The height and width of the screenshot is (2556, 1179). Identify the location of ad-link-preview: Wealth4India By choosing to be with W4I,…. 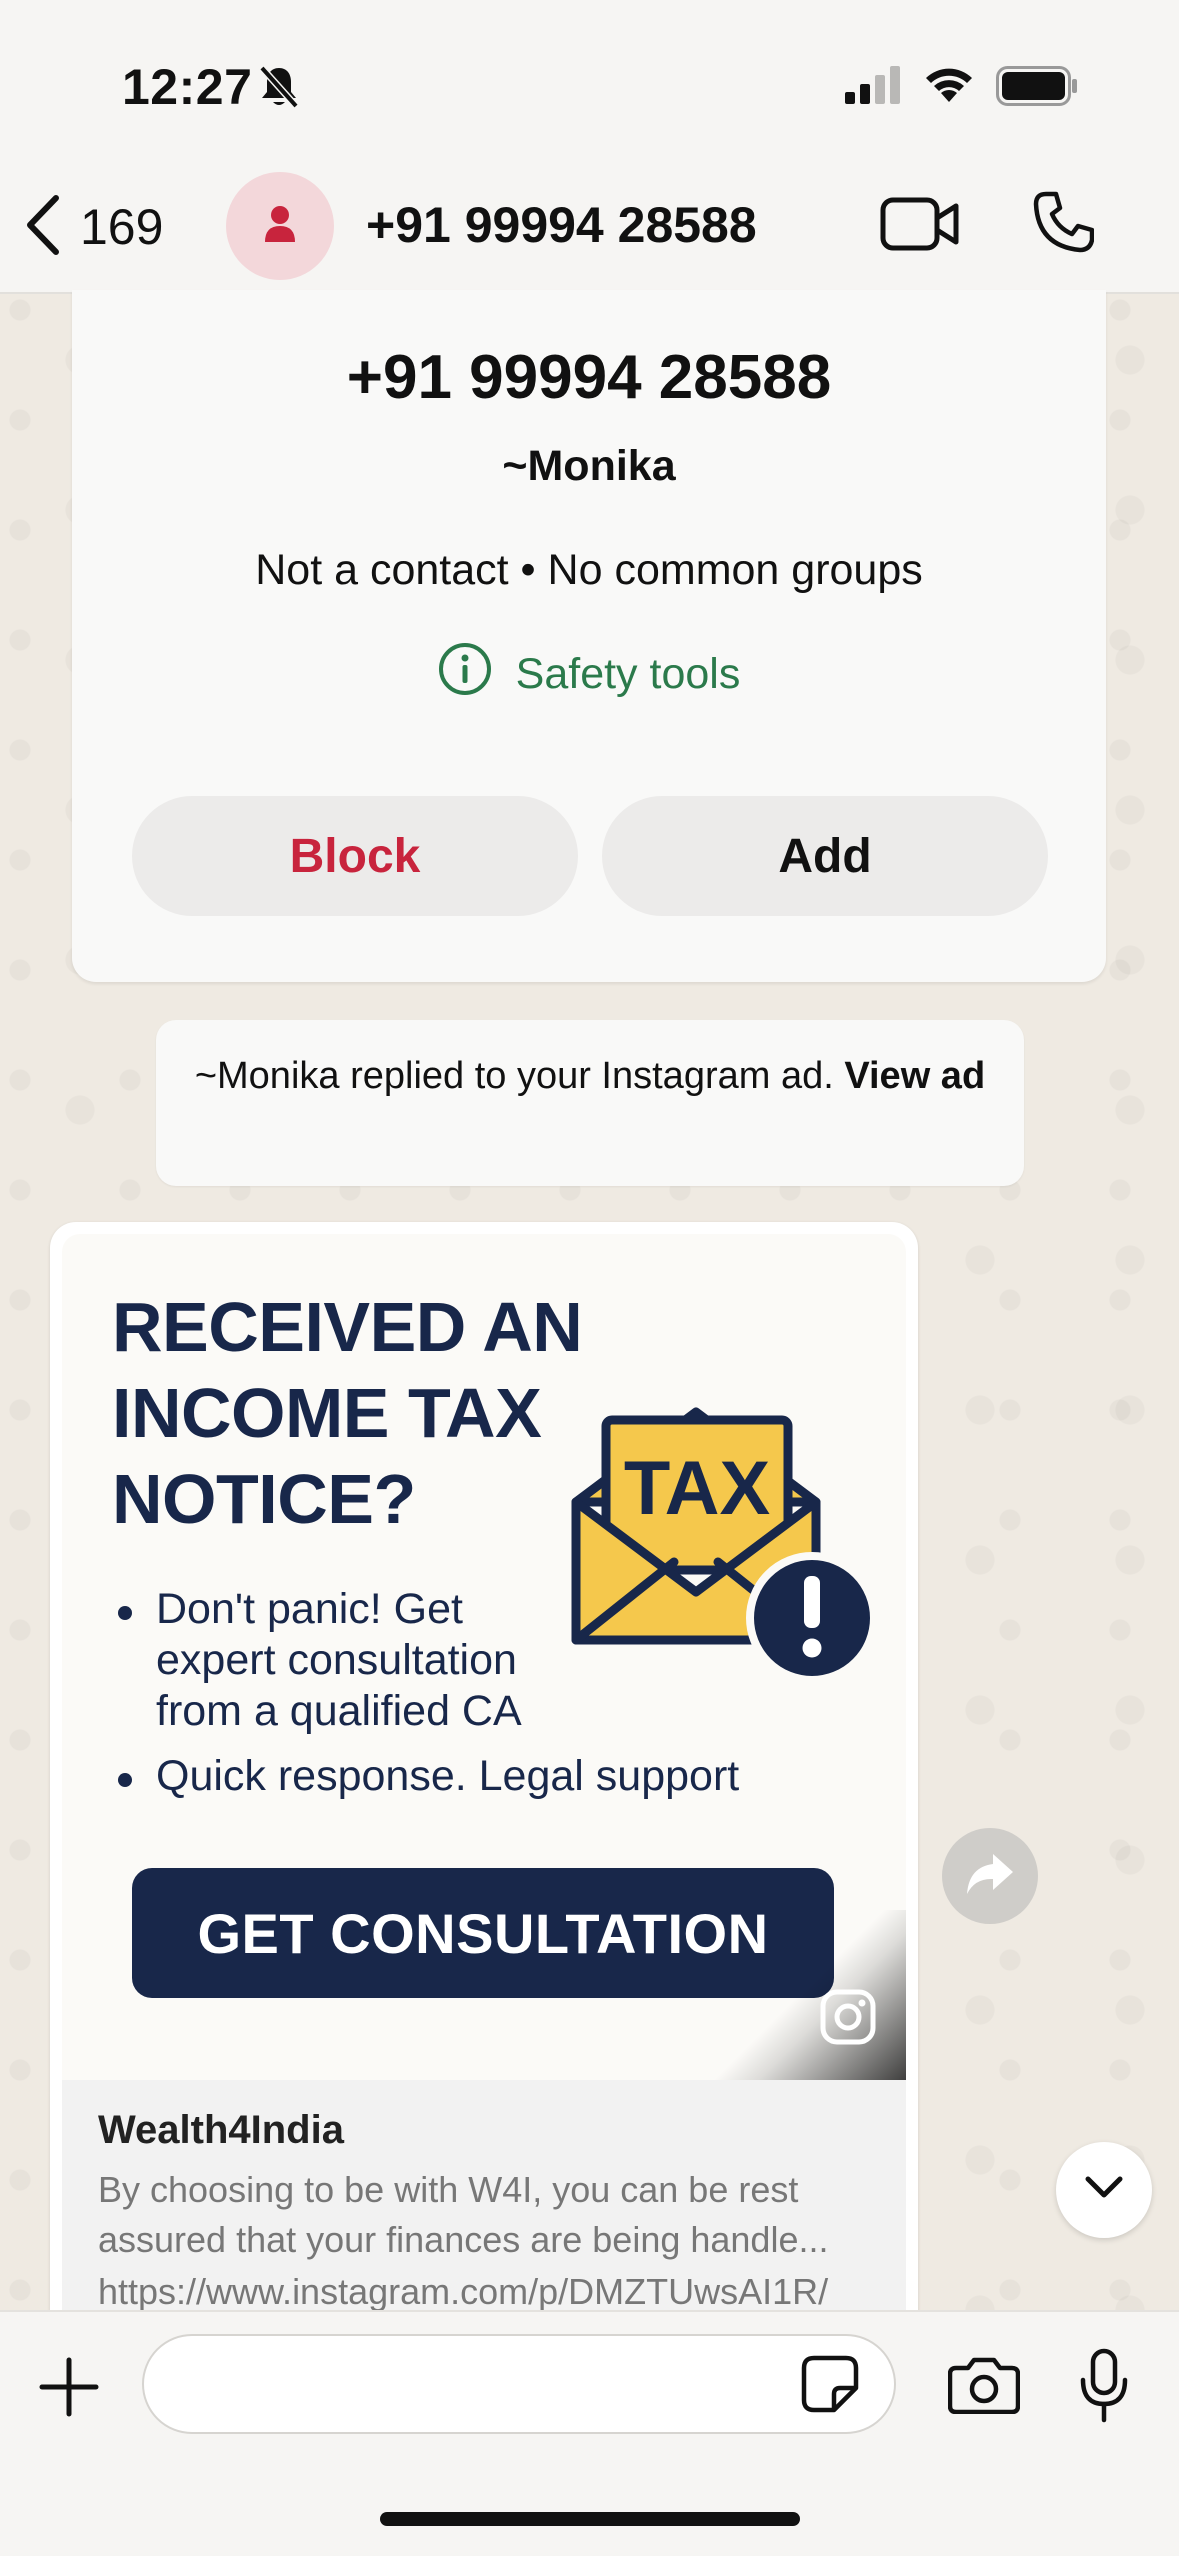
(484, 2211).